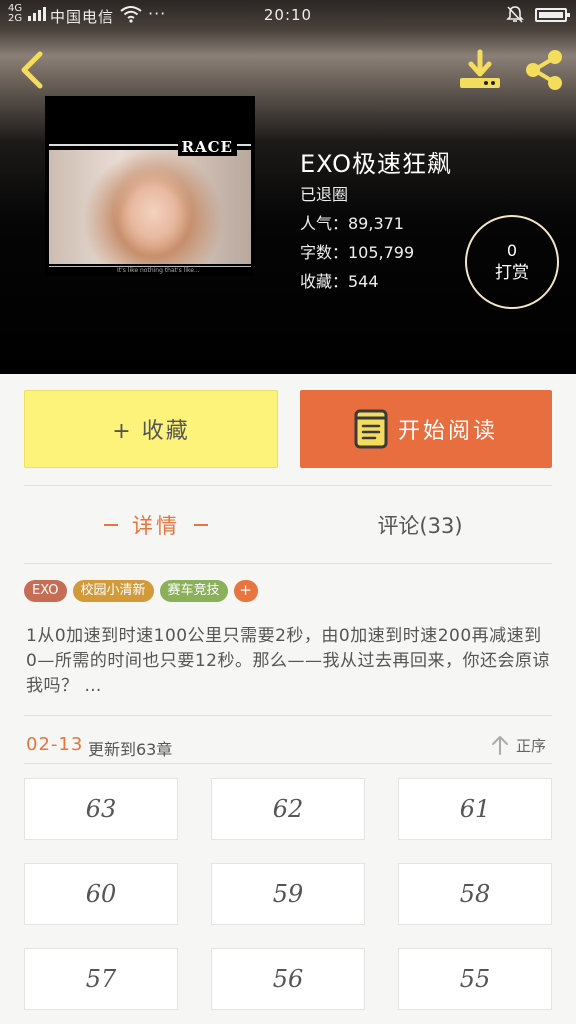 Image resolution: width=576 pixels, height=1024 pixels. What do you see at coordinates (32, 70) in the screenshot?
I see `back-button` at bounding box center [32, 70].